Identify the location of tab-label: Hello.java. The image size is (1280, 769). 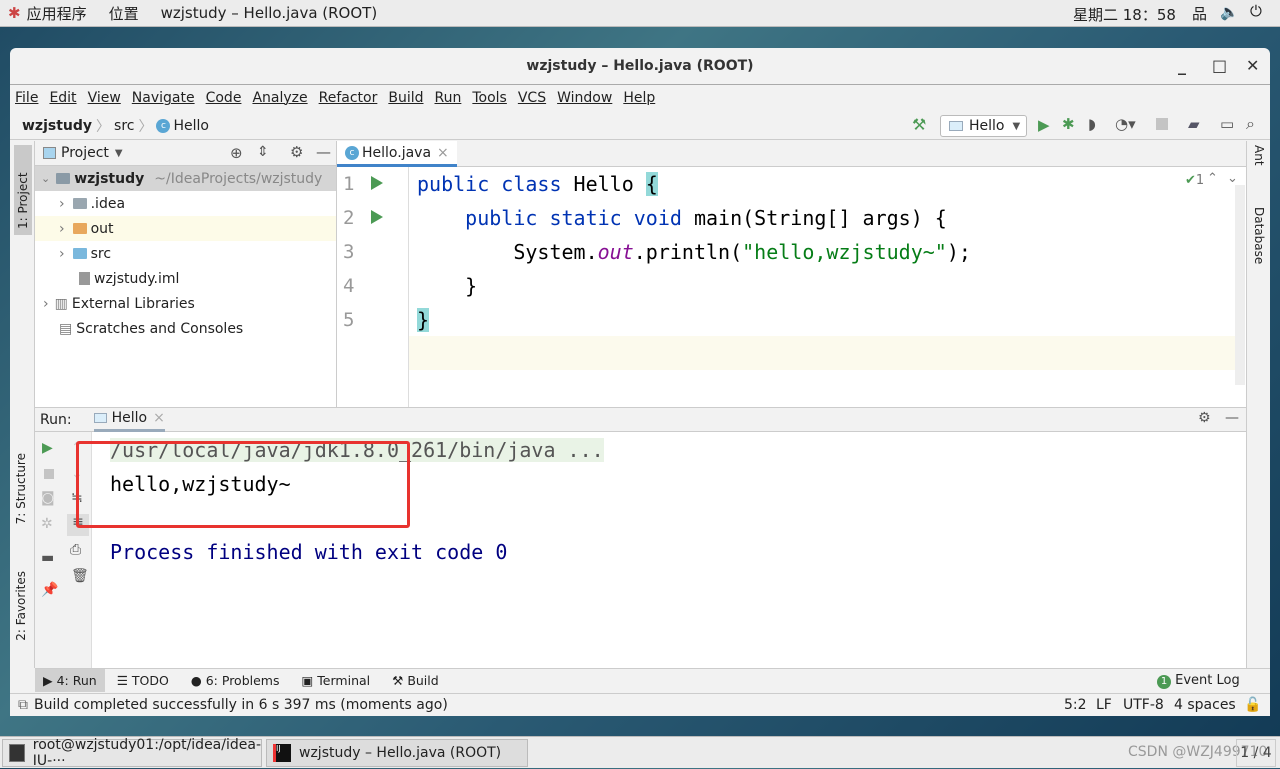
(397, 152).